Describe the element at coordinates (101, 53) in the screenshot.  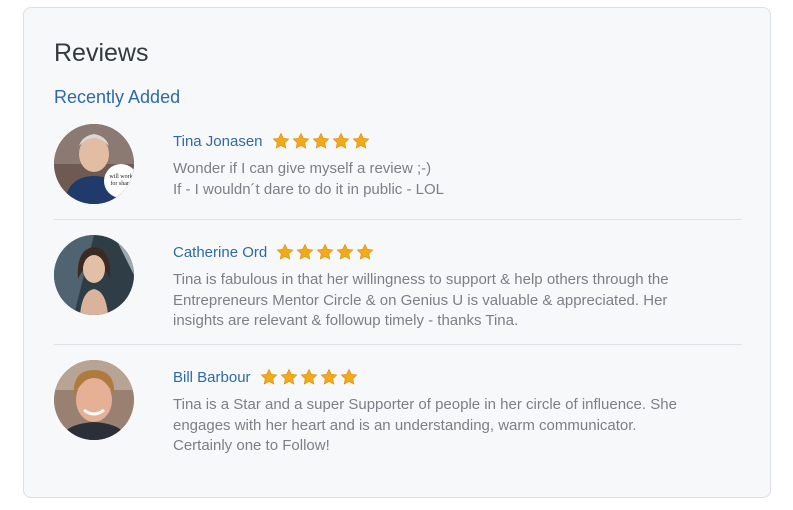
I see `reviews-title: Reviews` at that location.